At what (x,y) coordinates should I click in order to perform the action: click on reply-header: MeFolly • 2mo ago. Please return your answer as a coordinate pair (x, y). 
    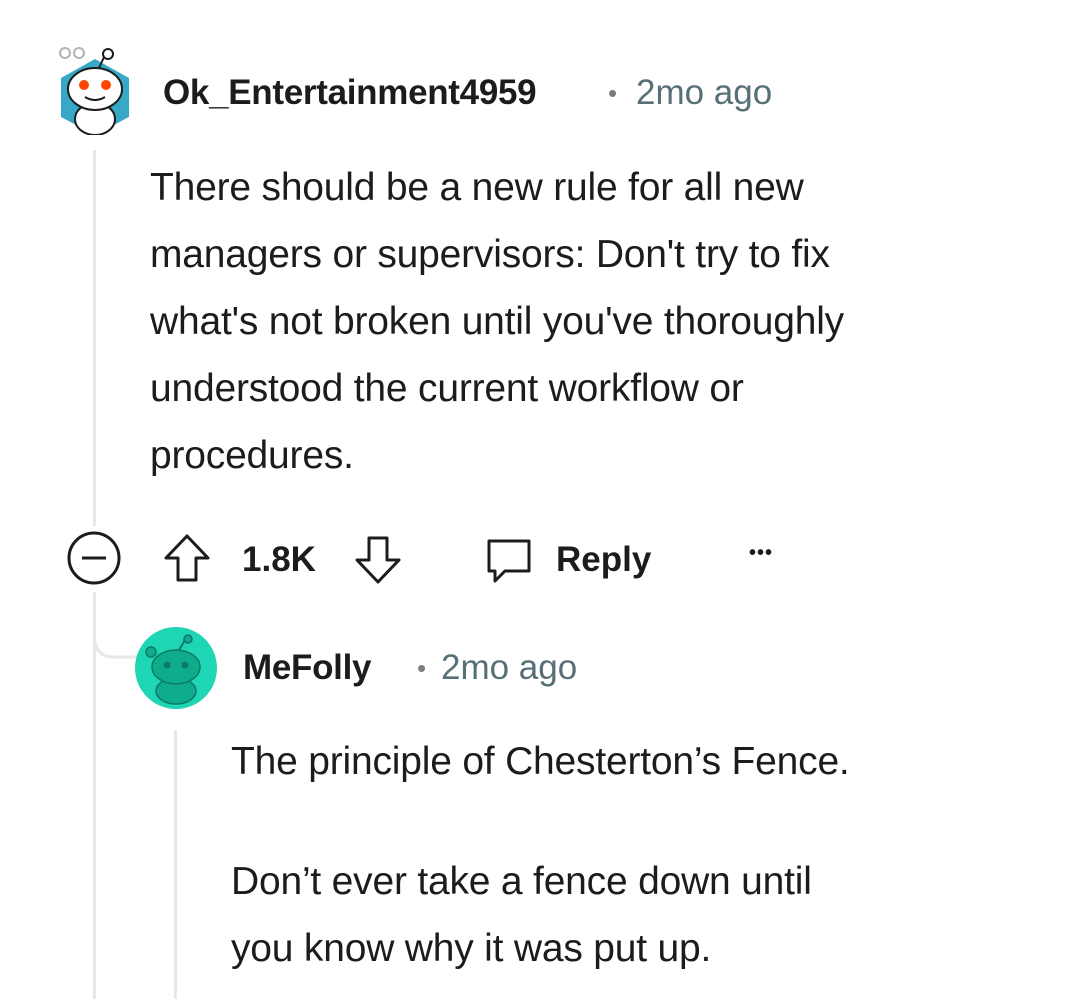
    Looking at the image, I should click on (485, 668).